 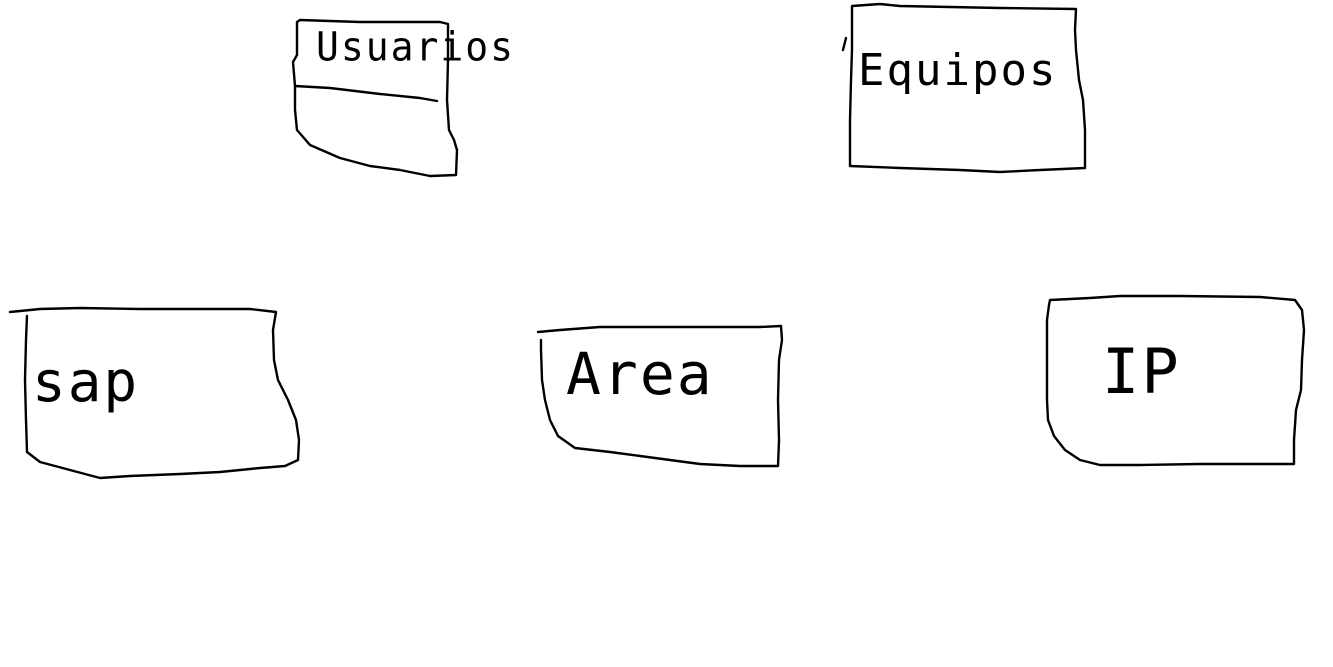 What do you see at coordinates (86, 382) in the screenshot?
I see `node-sap-label: sap` at bounding box center [86, 382].